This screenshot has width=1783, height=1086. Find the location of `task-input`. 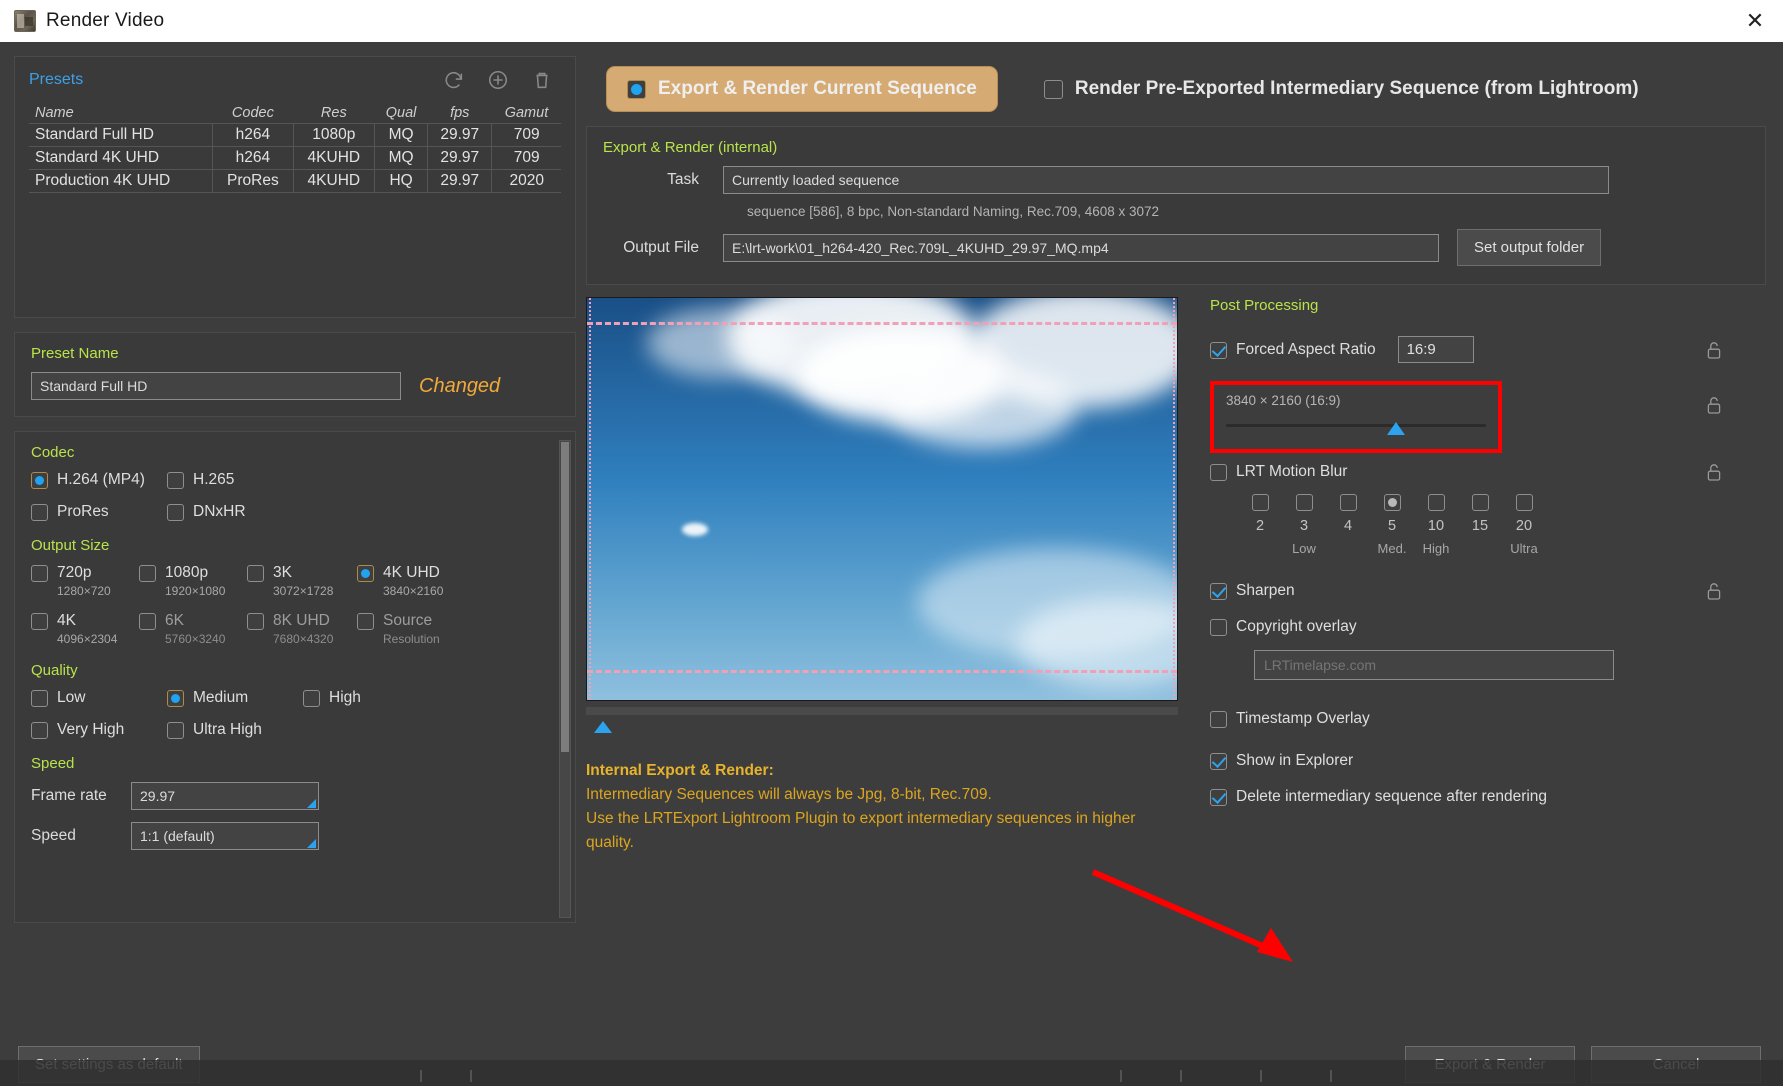

task-input is located at coordinates (1166, 180).